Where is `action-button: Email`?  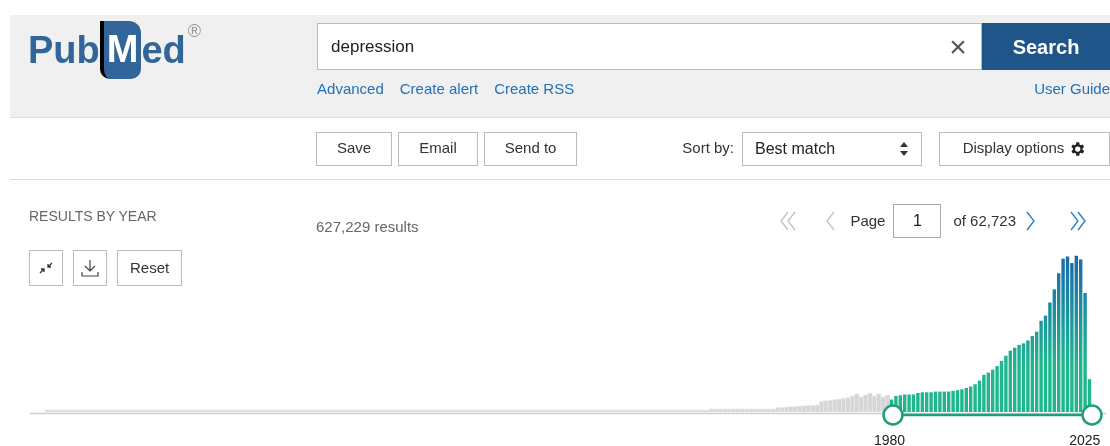
action-button: Email is located at coordinates (438, 148).